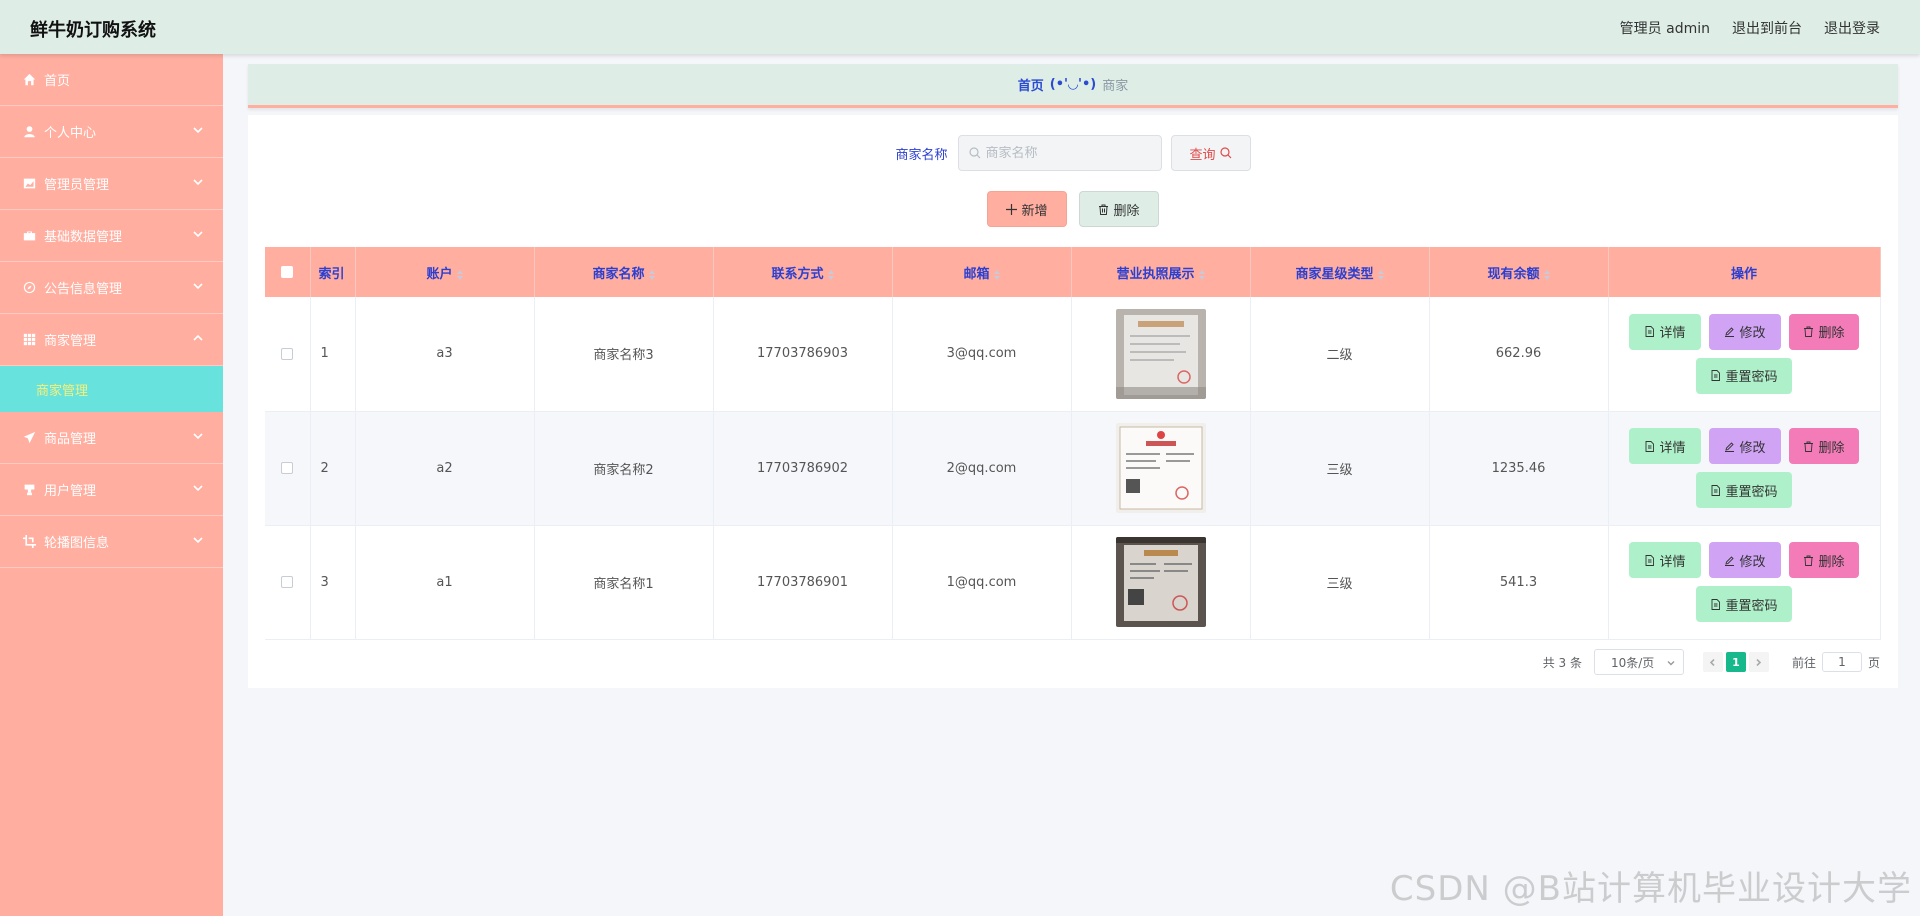 The image size is (1920, 916). What do you see at coordinates (445, 582) in the screenshot?
I see `cell-account: a1` at bounding box center [445, 582].